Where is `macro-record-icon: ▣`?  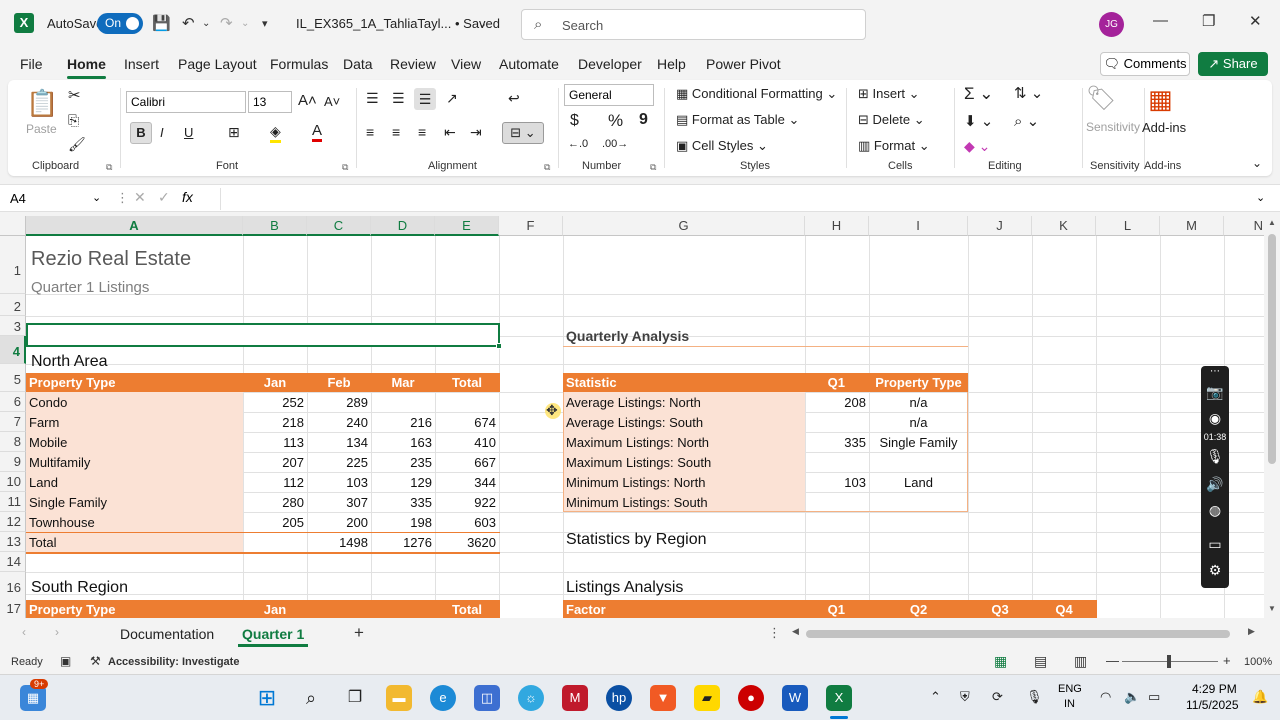 macro-record-icon: ▣ is located at coordinates (65, 661).